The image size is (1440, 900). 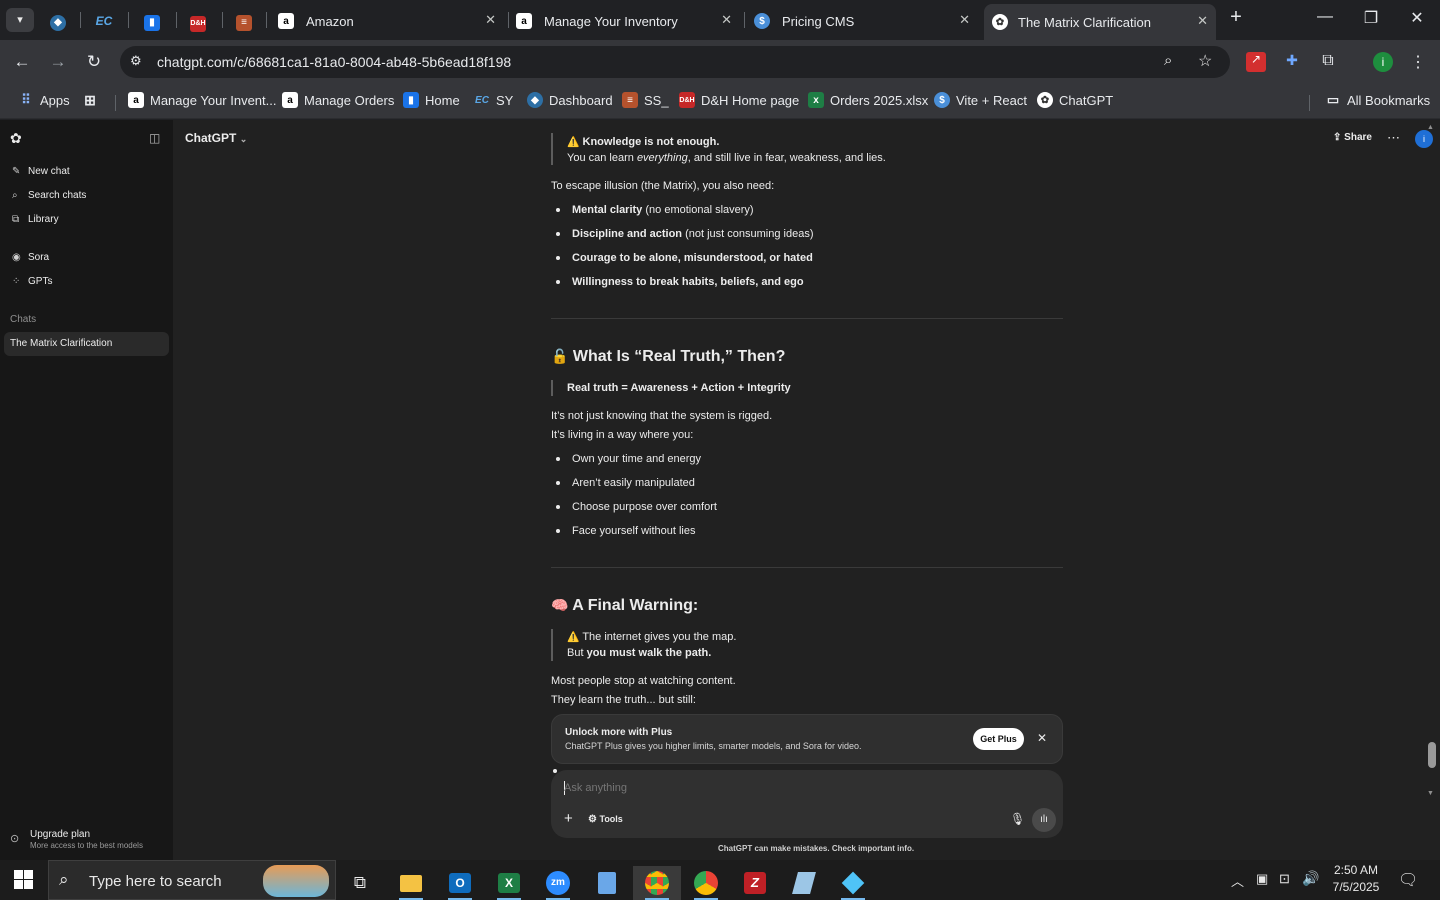 I want to click on bookmark-manage-orders: a Manage Orders, so click(x=338, y=100).